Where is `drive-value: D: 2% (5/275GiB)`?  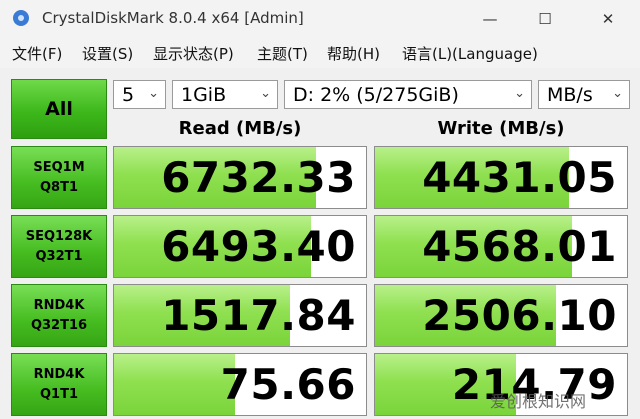
drive-value: D: 2% (5/275GiB) is located at coordinates (376, 94).